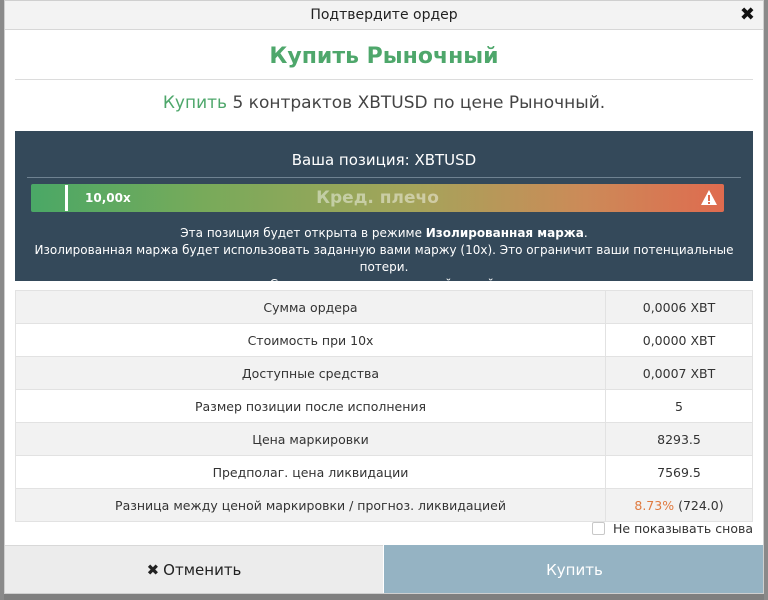  I want to click on table-row: Сумма ордера 0,0006 XBT, so click(384, 307).